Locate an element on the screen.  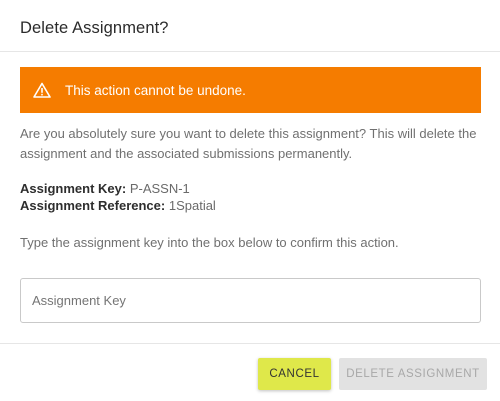
assignment-key-line: Assignment Key: P-ASSN-1 is located at coordinates (105, 188).